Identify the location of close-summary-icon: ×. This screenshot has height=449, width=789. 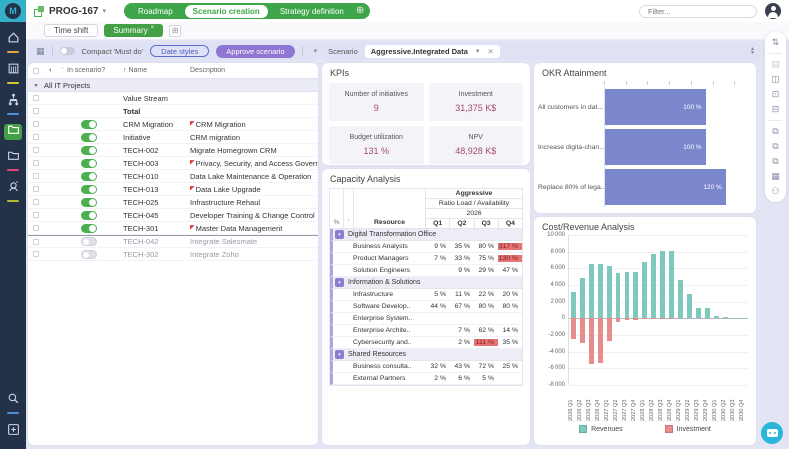
(153, 28).